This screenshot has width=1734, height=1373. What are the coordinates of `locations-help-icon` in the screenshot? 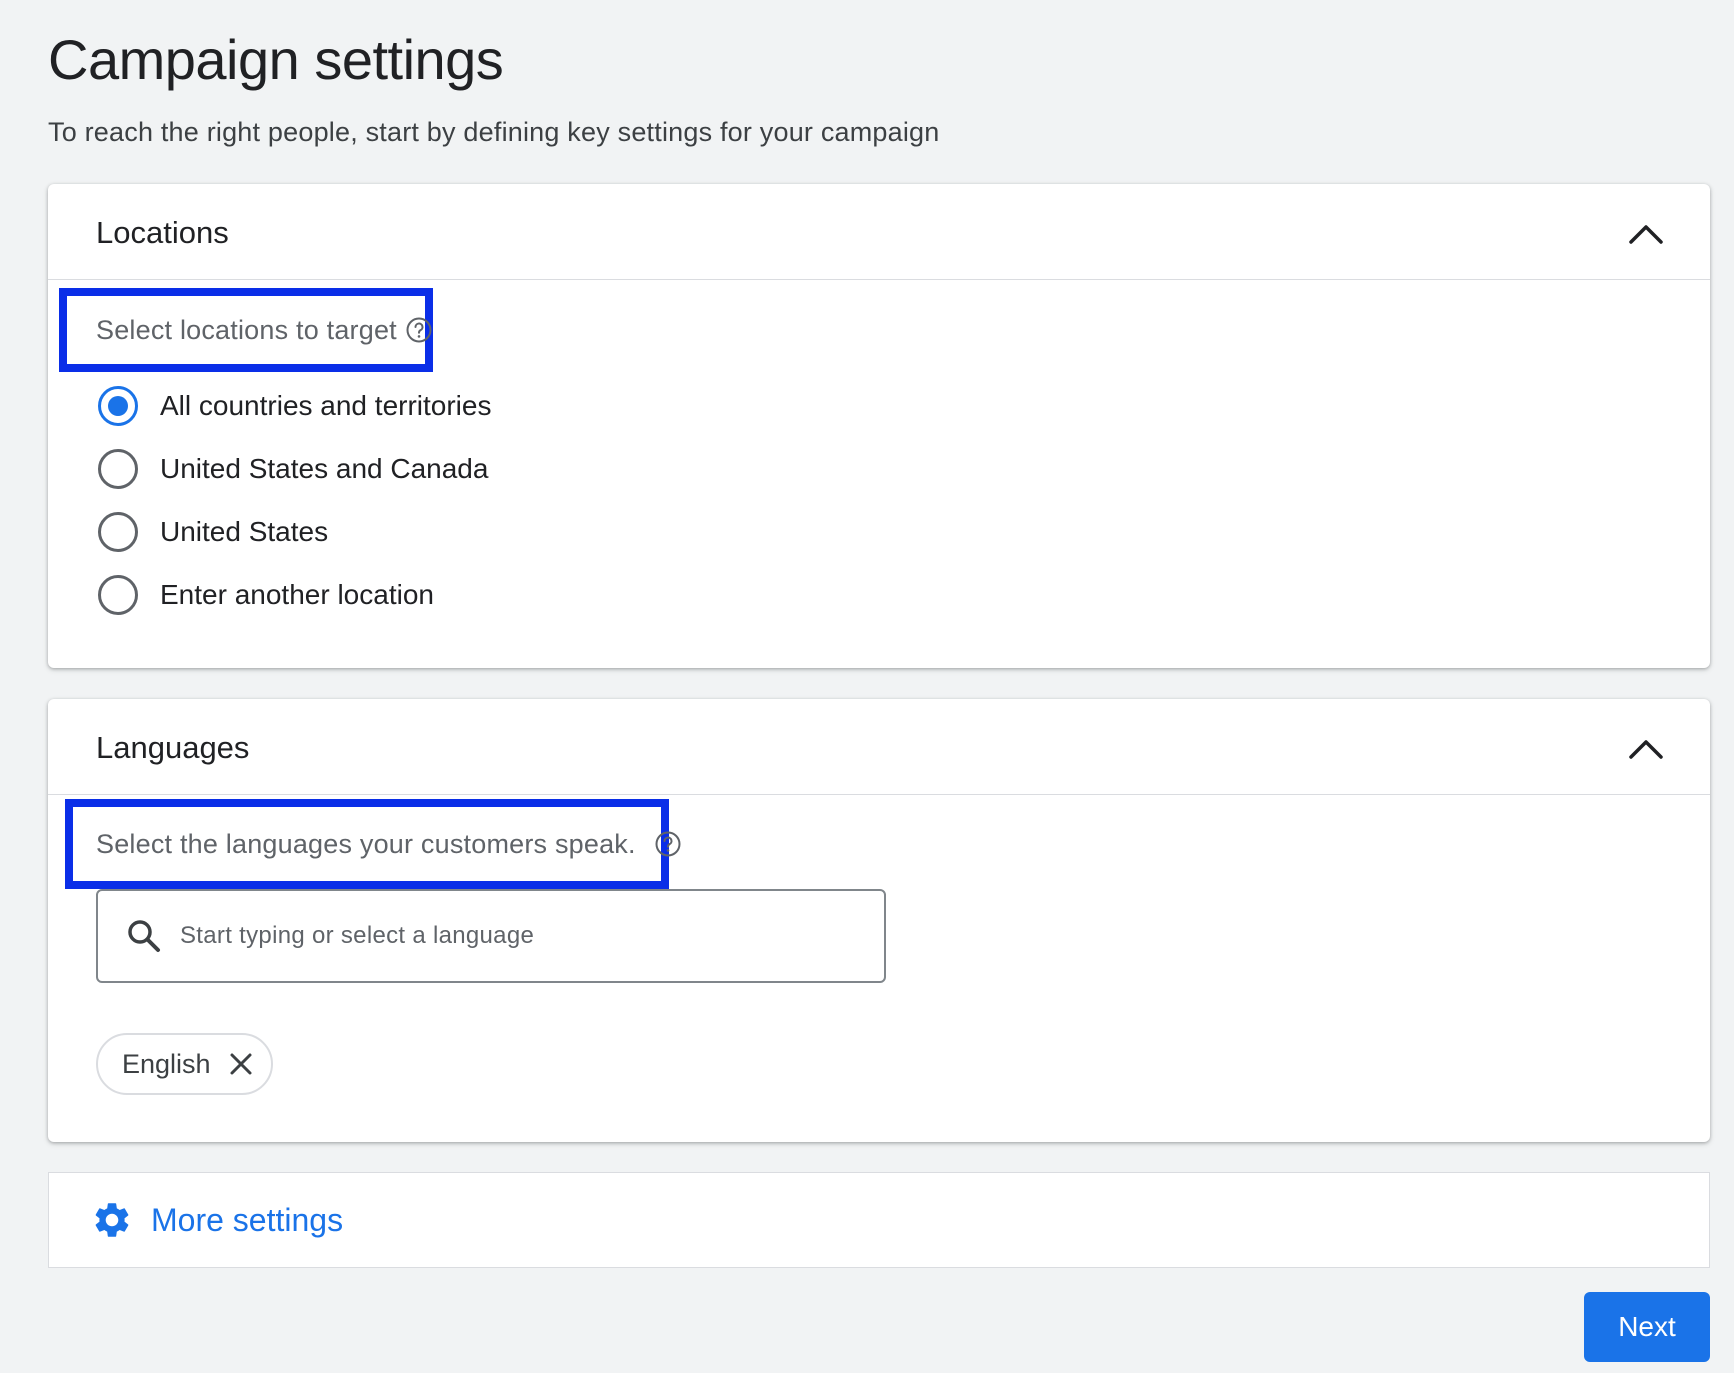 It's located at (419, 330).